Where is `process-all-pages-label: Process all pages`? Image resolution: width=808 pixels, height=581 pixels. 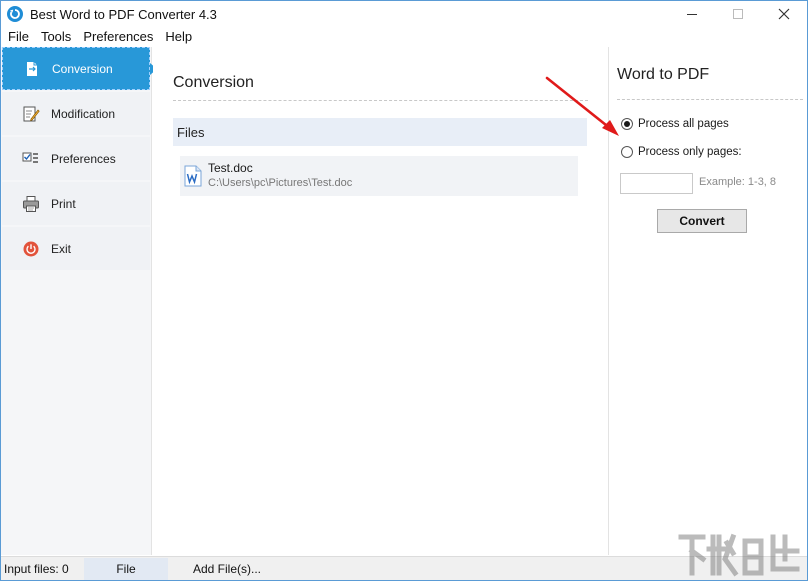
process-all-pages-label: Process all pages is located at coordinates (683, 124).